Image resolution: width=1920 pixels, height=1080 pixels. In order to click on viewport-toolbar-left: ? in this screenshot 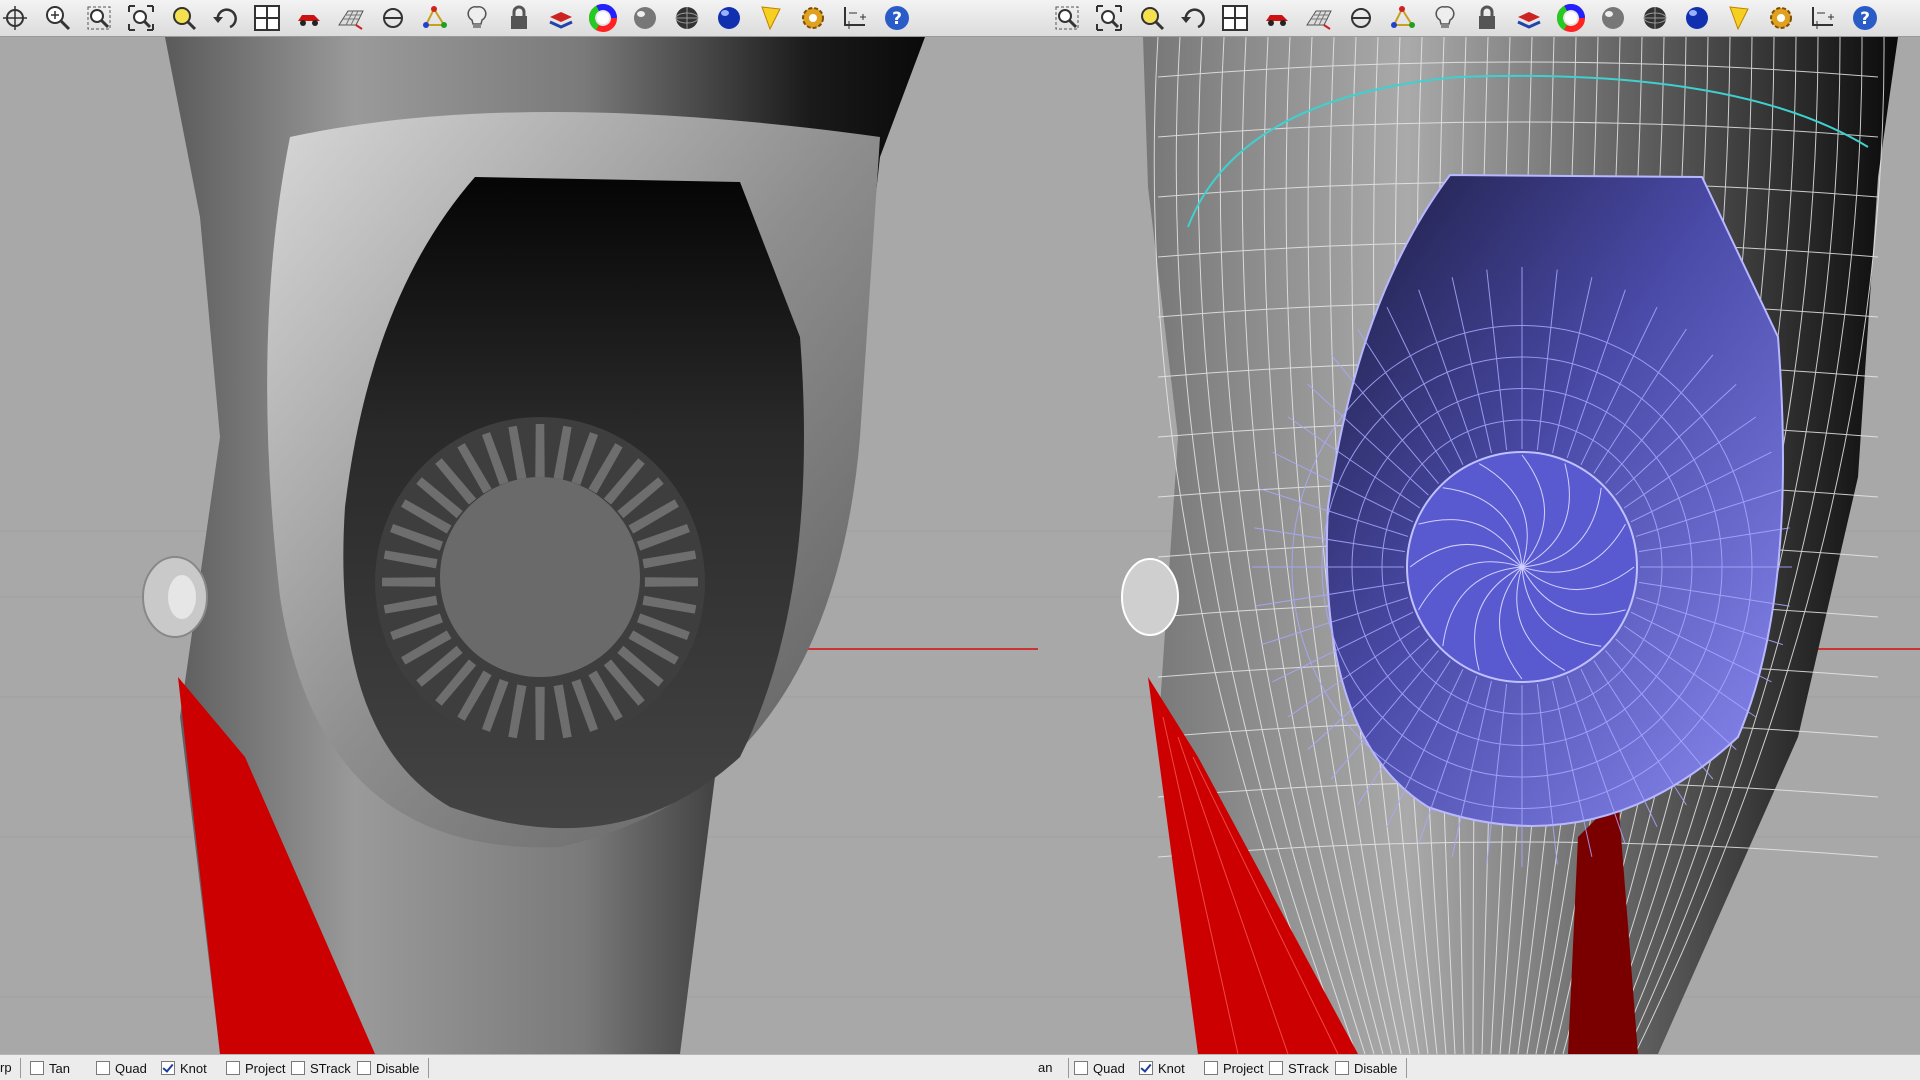, I will do `click(519, 18)`.